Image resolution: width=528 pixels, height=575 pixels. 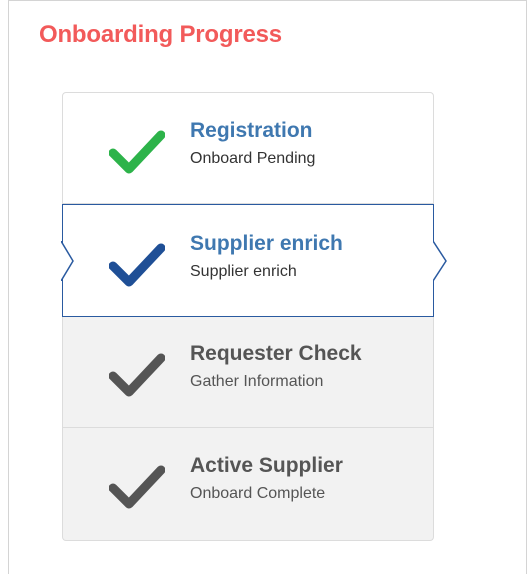 What do you see at coordinates (253, 158) in the screenshot?
I see `step-subtitle: Onboard Pending` at bounding box center [253, 158].